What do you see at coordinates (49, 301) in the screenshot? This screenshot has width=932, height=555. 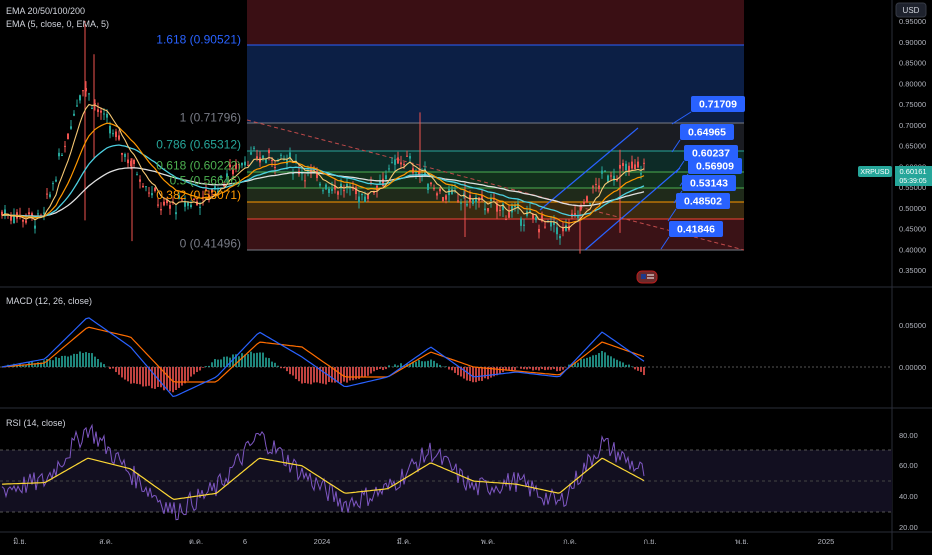 I see `macd-legend: MACD (12, 26, close)` at bounding box center [49, 301].